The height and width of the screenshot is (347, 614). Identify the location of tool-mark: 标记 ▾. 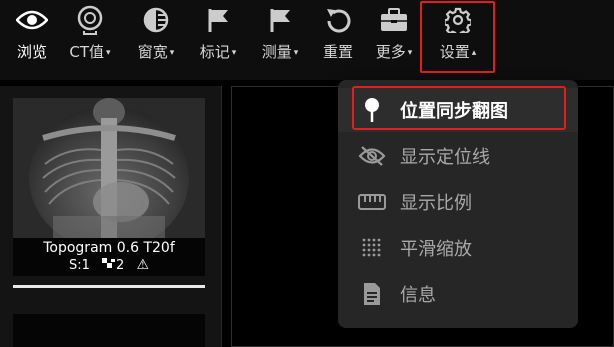
(218, 40).